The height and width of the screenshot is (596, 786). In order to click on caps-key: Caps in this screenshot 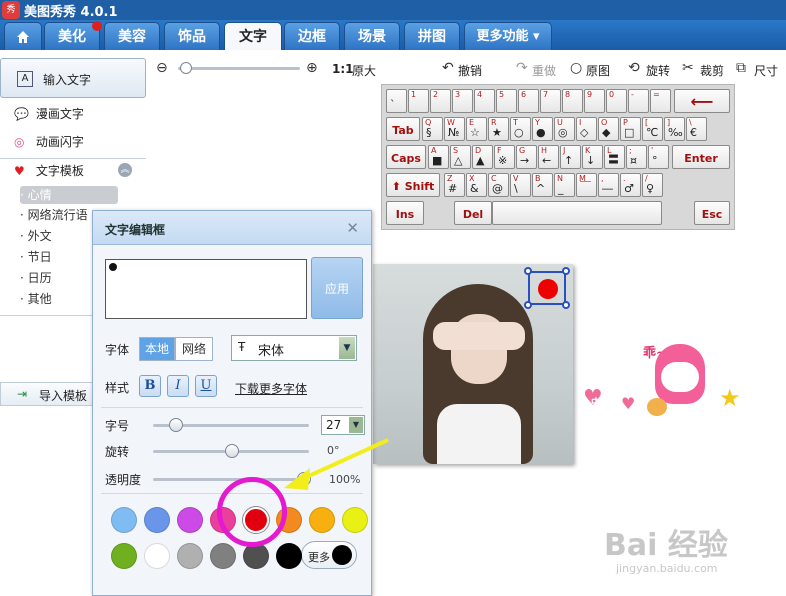, I will do `click(406, 157)`.